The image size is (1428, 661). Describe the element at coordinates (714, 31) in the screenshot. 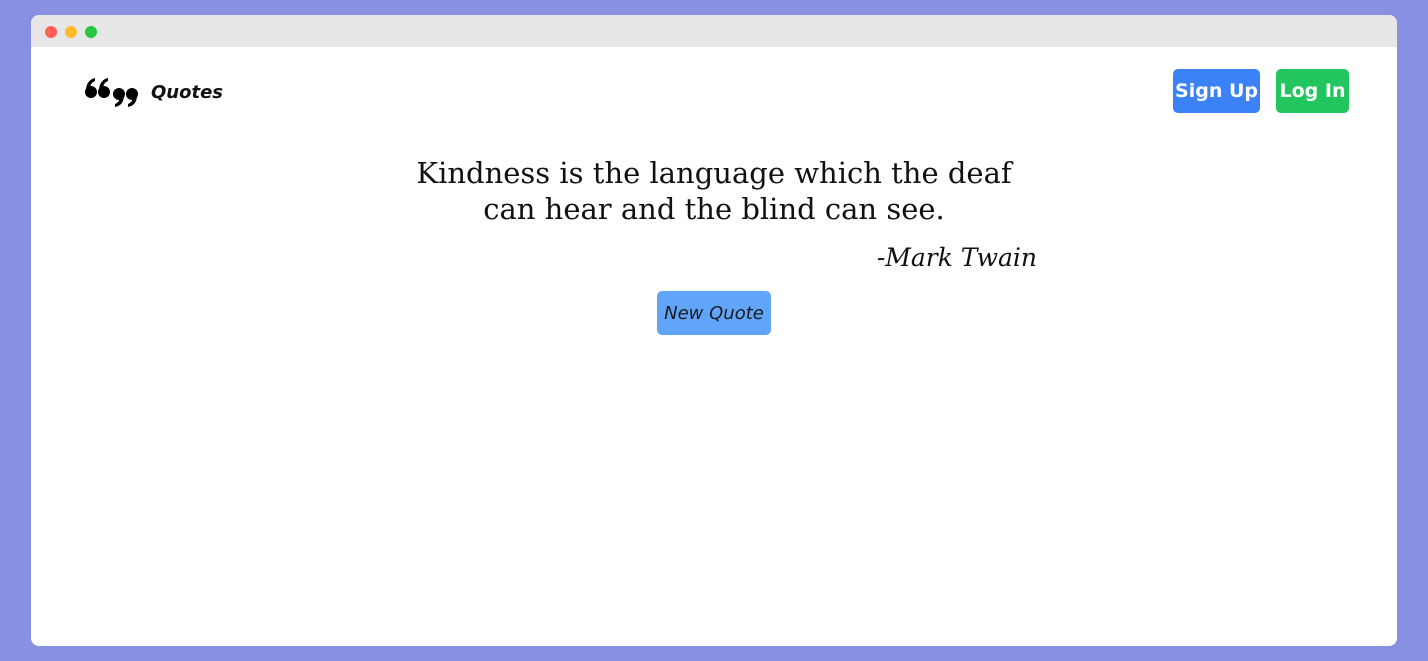

I see `window-titlebar` at that location.